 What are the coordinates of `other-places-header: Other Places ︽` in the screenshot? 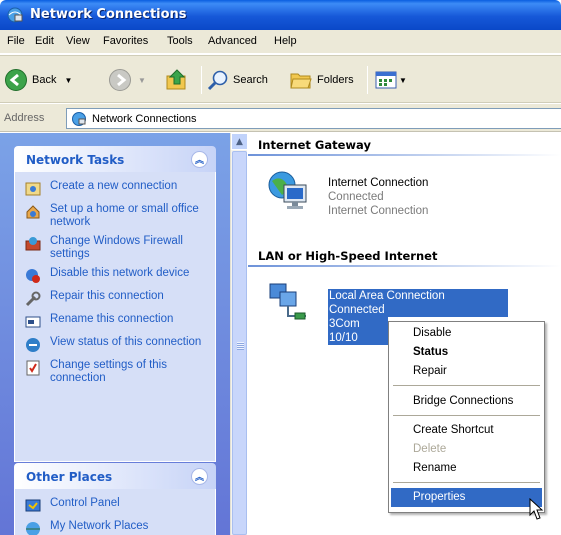 It's located at (115, 476).